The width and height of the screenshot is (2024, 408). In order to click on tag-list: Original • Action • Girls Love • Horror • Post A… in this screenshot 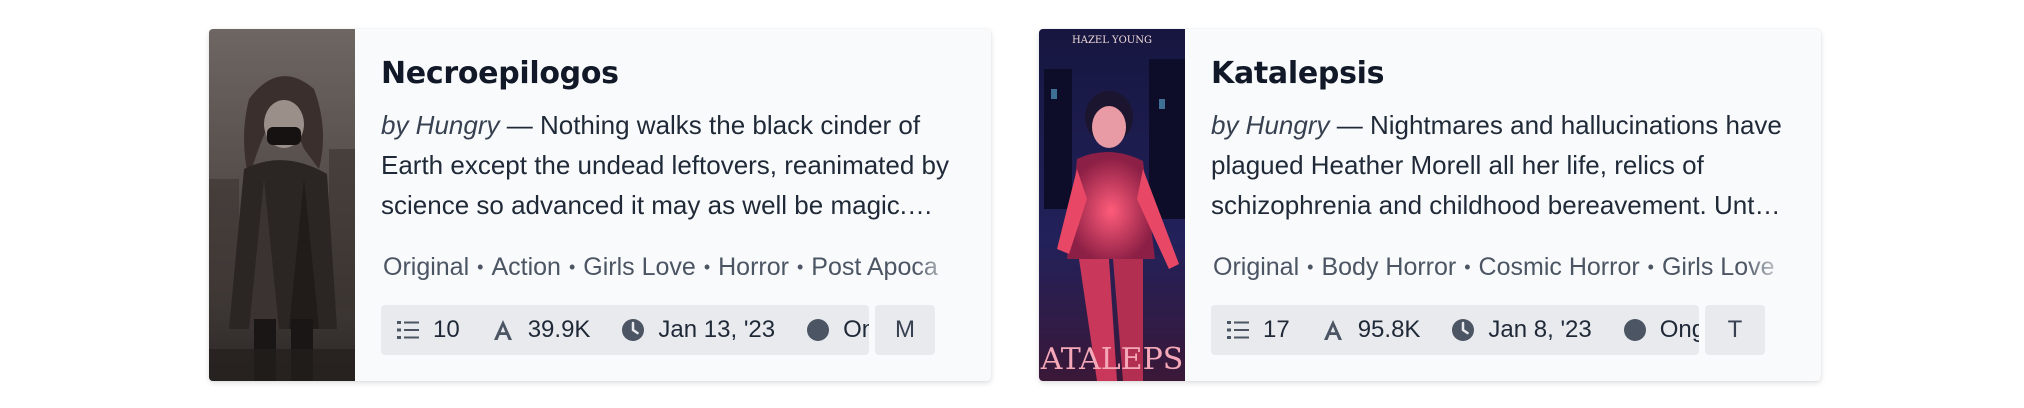, I will do `click(671, 267)`.